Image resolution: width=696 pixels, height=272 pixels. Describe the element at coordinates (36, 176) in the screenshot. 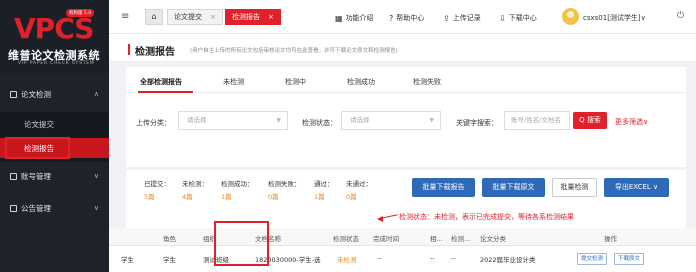

I see `nav-group-label: 账号管理` at that location.